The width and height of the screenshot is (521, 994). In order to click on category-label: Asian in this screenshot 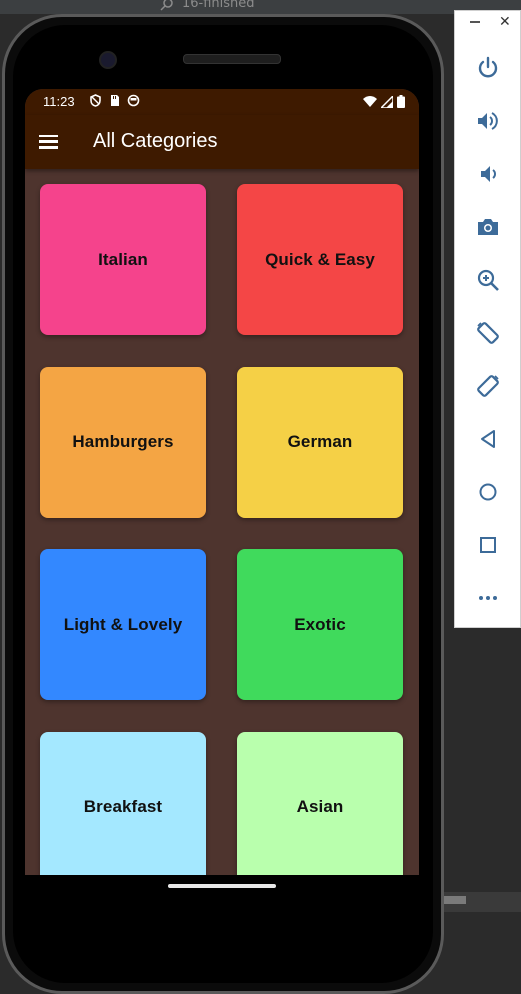, I will do `click(320, 806)`.